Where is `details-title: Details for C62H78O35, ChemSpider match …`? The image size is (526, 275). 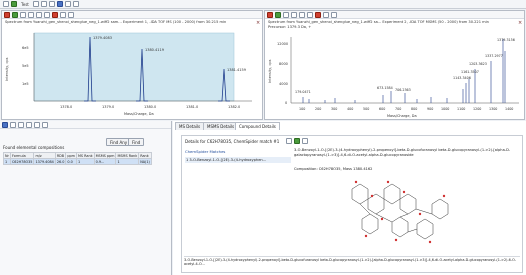 details-title: Details for C62H78O35, ChemSpider match … is located at coordinates (232, 141).